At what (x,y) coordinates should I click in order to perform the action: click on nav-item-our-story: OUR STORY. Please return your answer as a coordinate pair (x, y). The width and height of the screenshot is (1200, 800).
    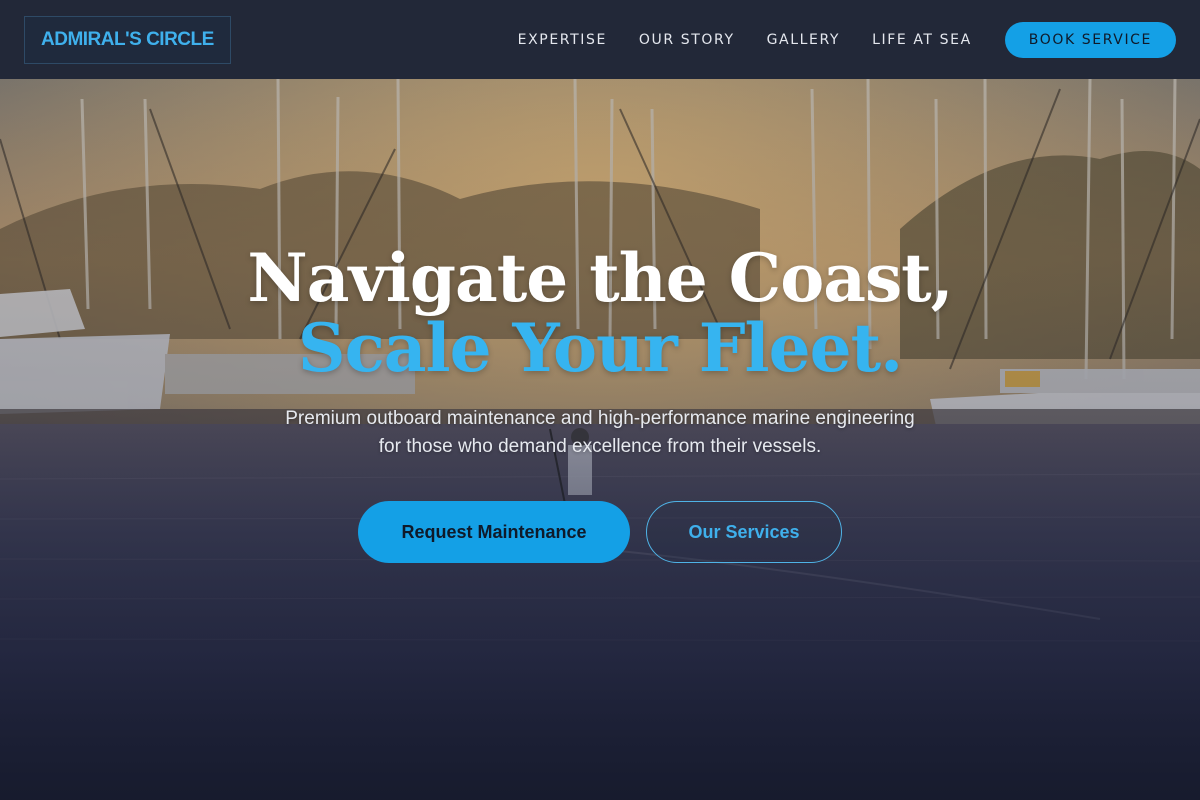
    Looking at the image, I should click on (687, 40).